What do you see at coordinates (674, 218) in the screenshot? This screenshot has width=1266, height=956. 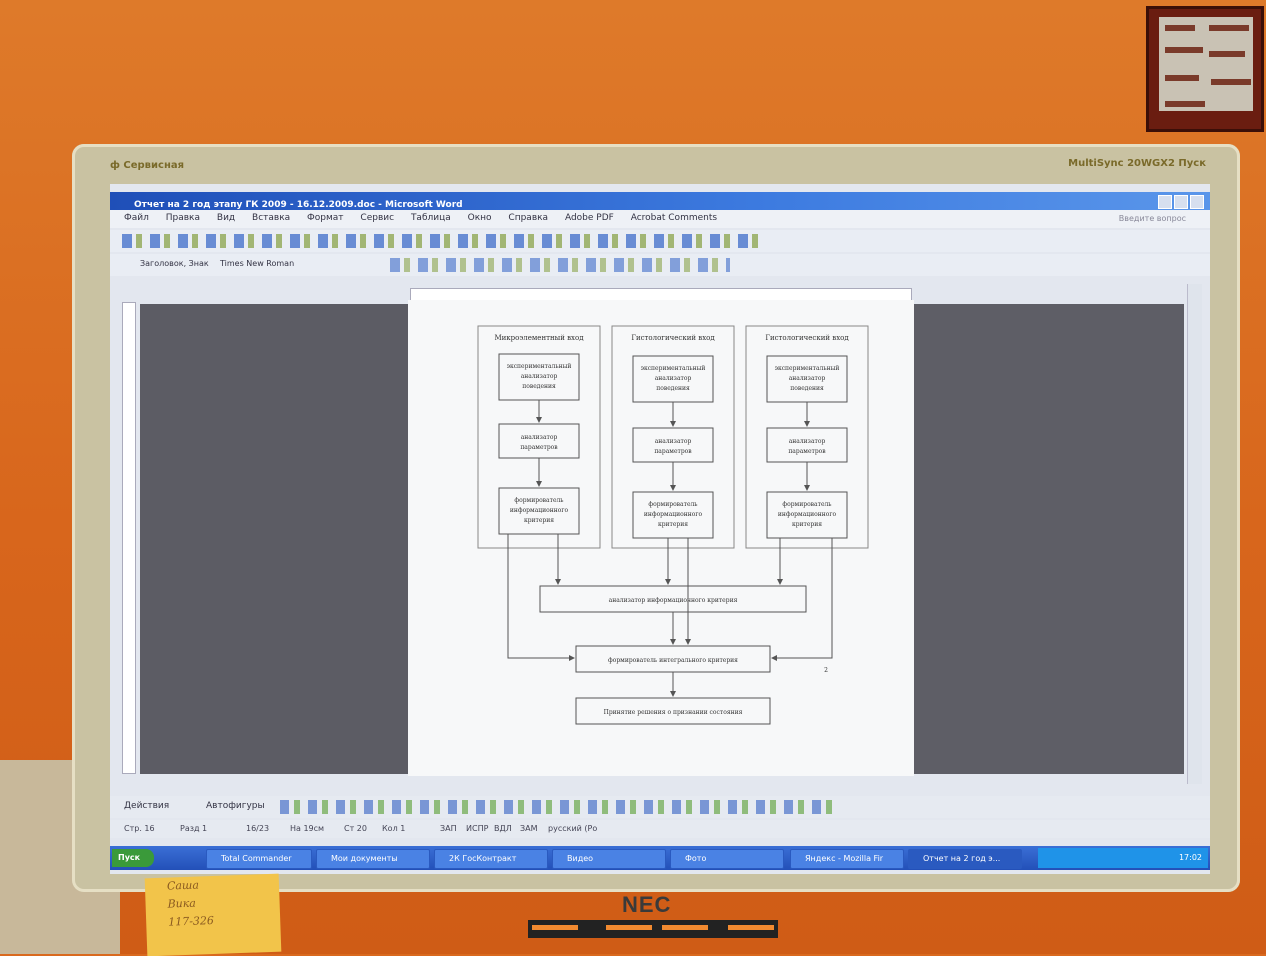 I see `menu-acrobat-comments: Acrobat Comments` at bounding box center [674, 218].